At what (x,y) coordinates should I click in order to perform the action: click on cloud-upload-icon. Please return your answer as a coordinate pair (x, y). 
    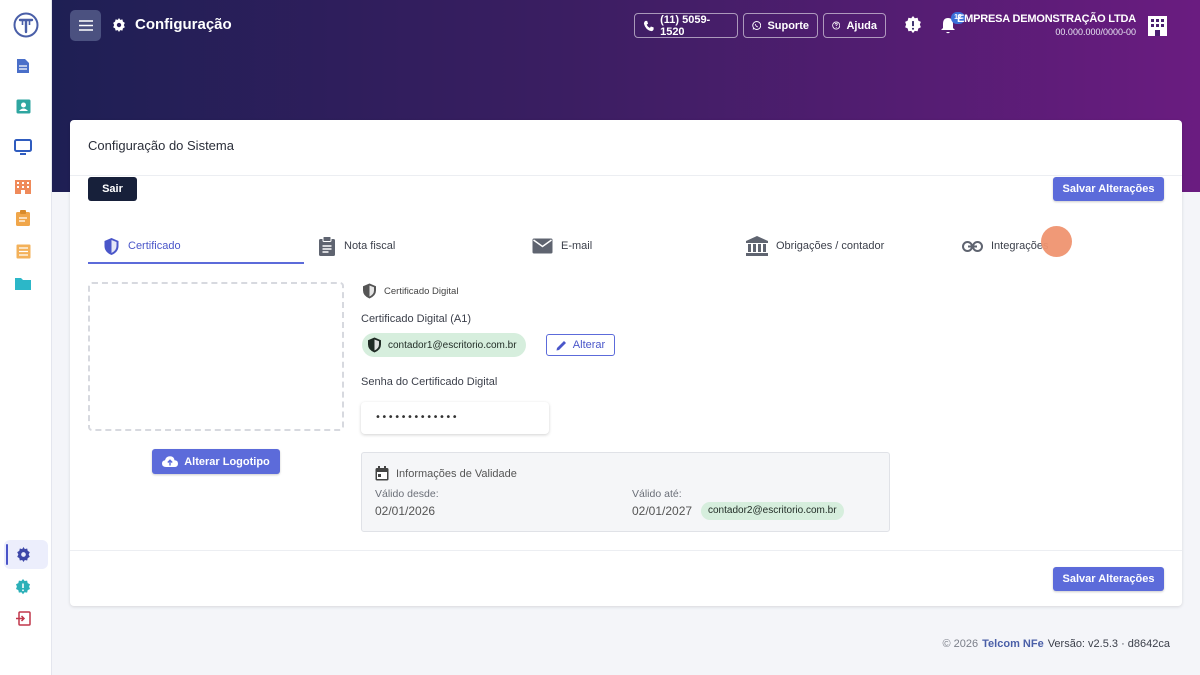
    Looking at the image, I should click on (170, 461).